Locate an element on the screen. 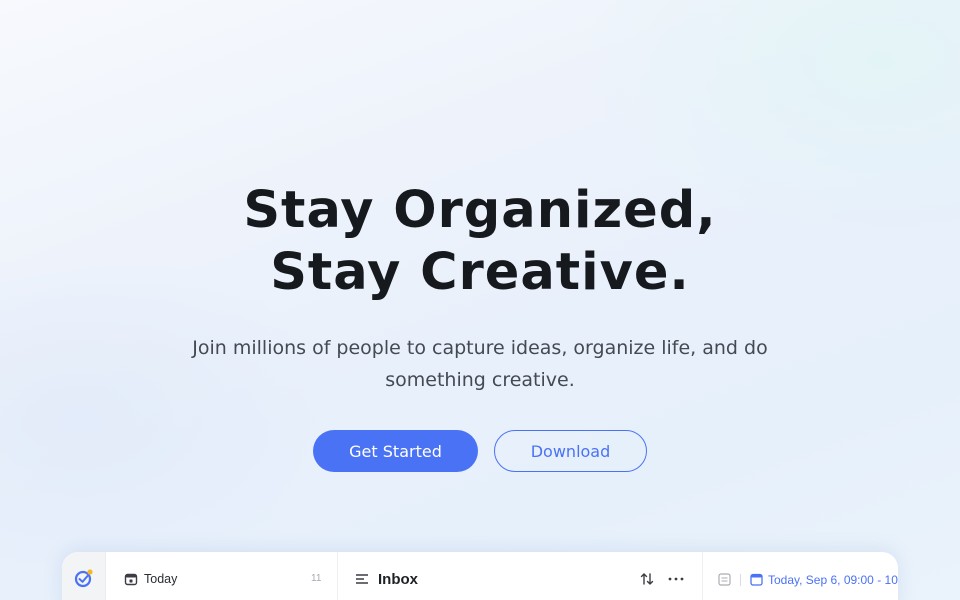 Image resolution: width=960 pixels, height=600 pixels. sidebar-item-today: Today 11 is located at coordinates (225, 580).